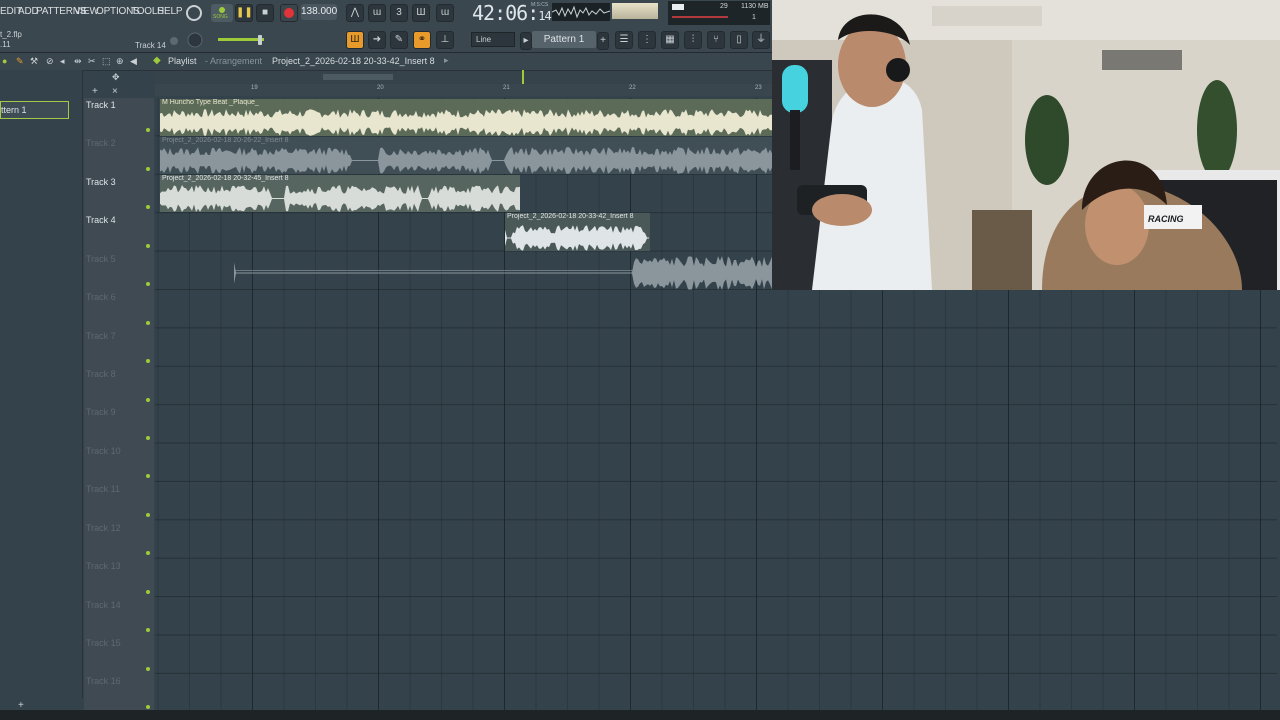 This screenshot has width=1280, height=720. Describe the element at coordinates (244, 13) in the screenshot. I see `play-pause-button: ❚❚` at that location.